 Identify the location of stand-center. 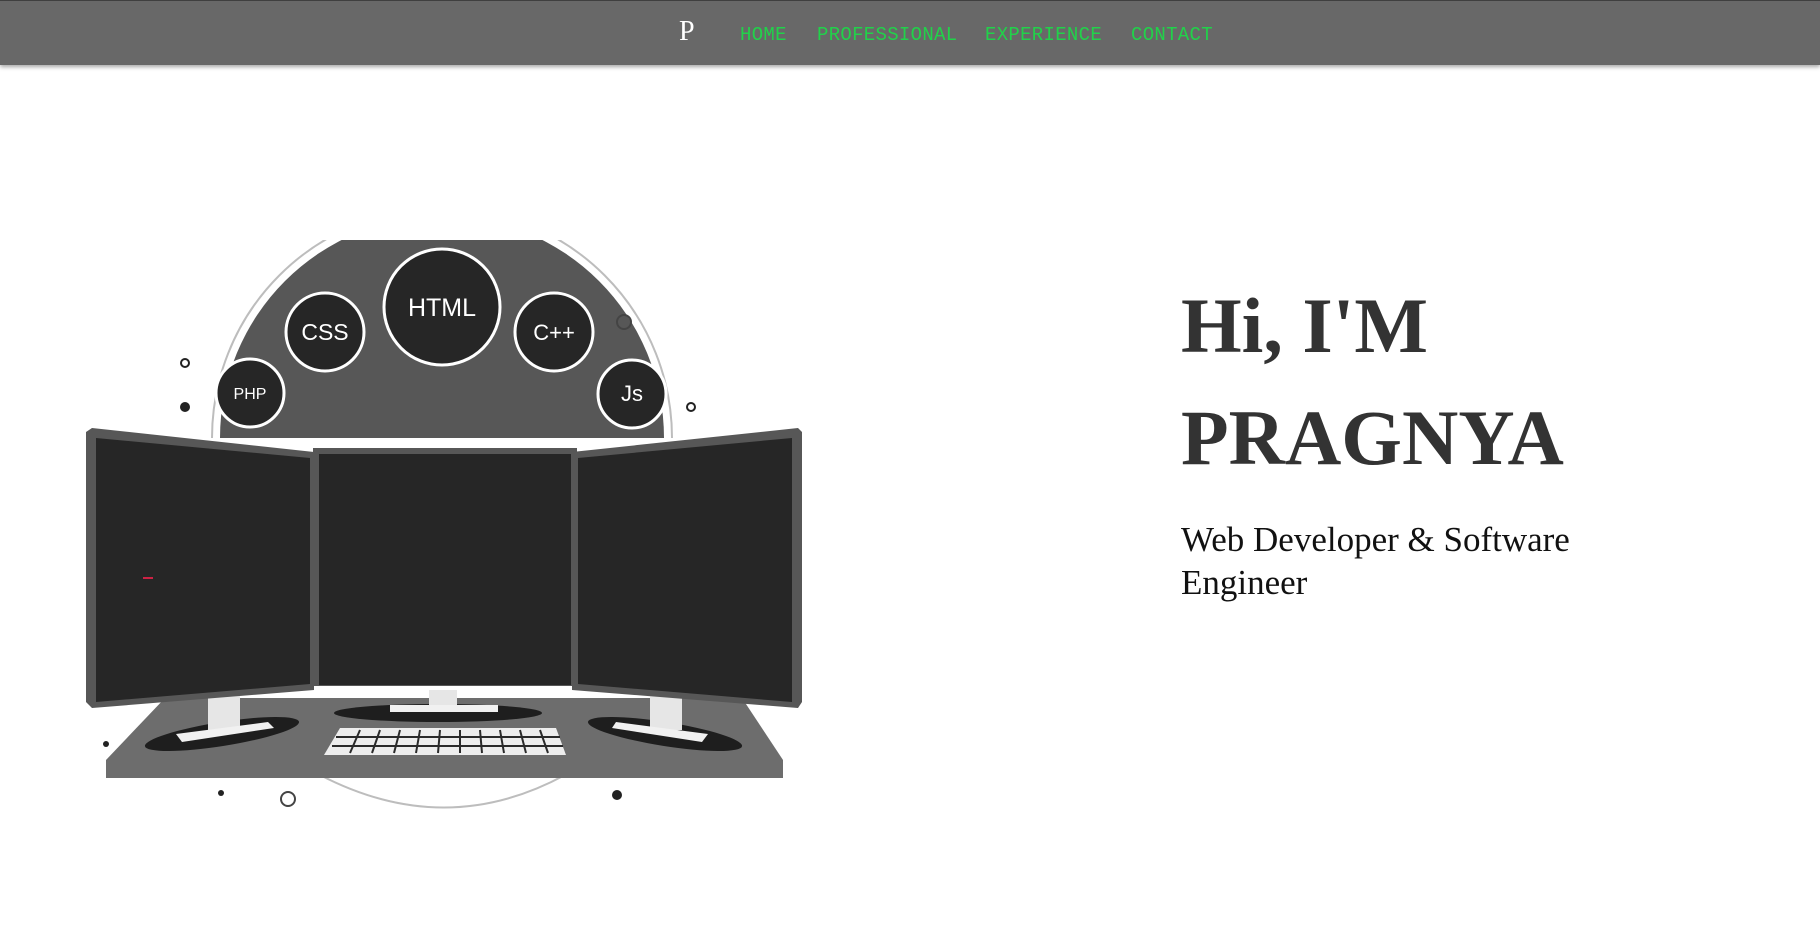
(443, 698).